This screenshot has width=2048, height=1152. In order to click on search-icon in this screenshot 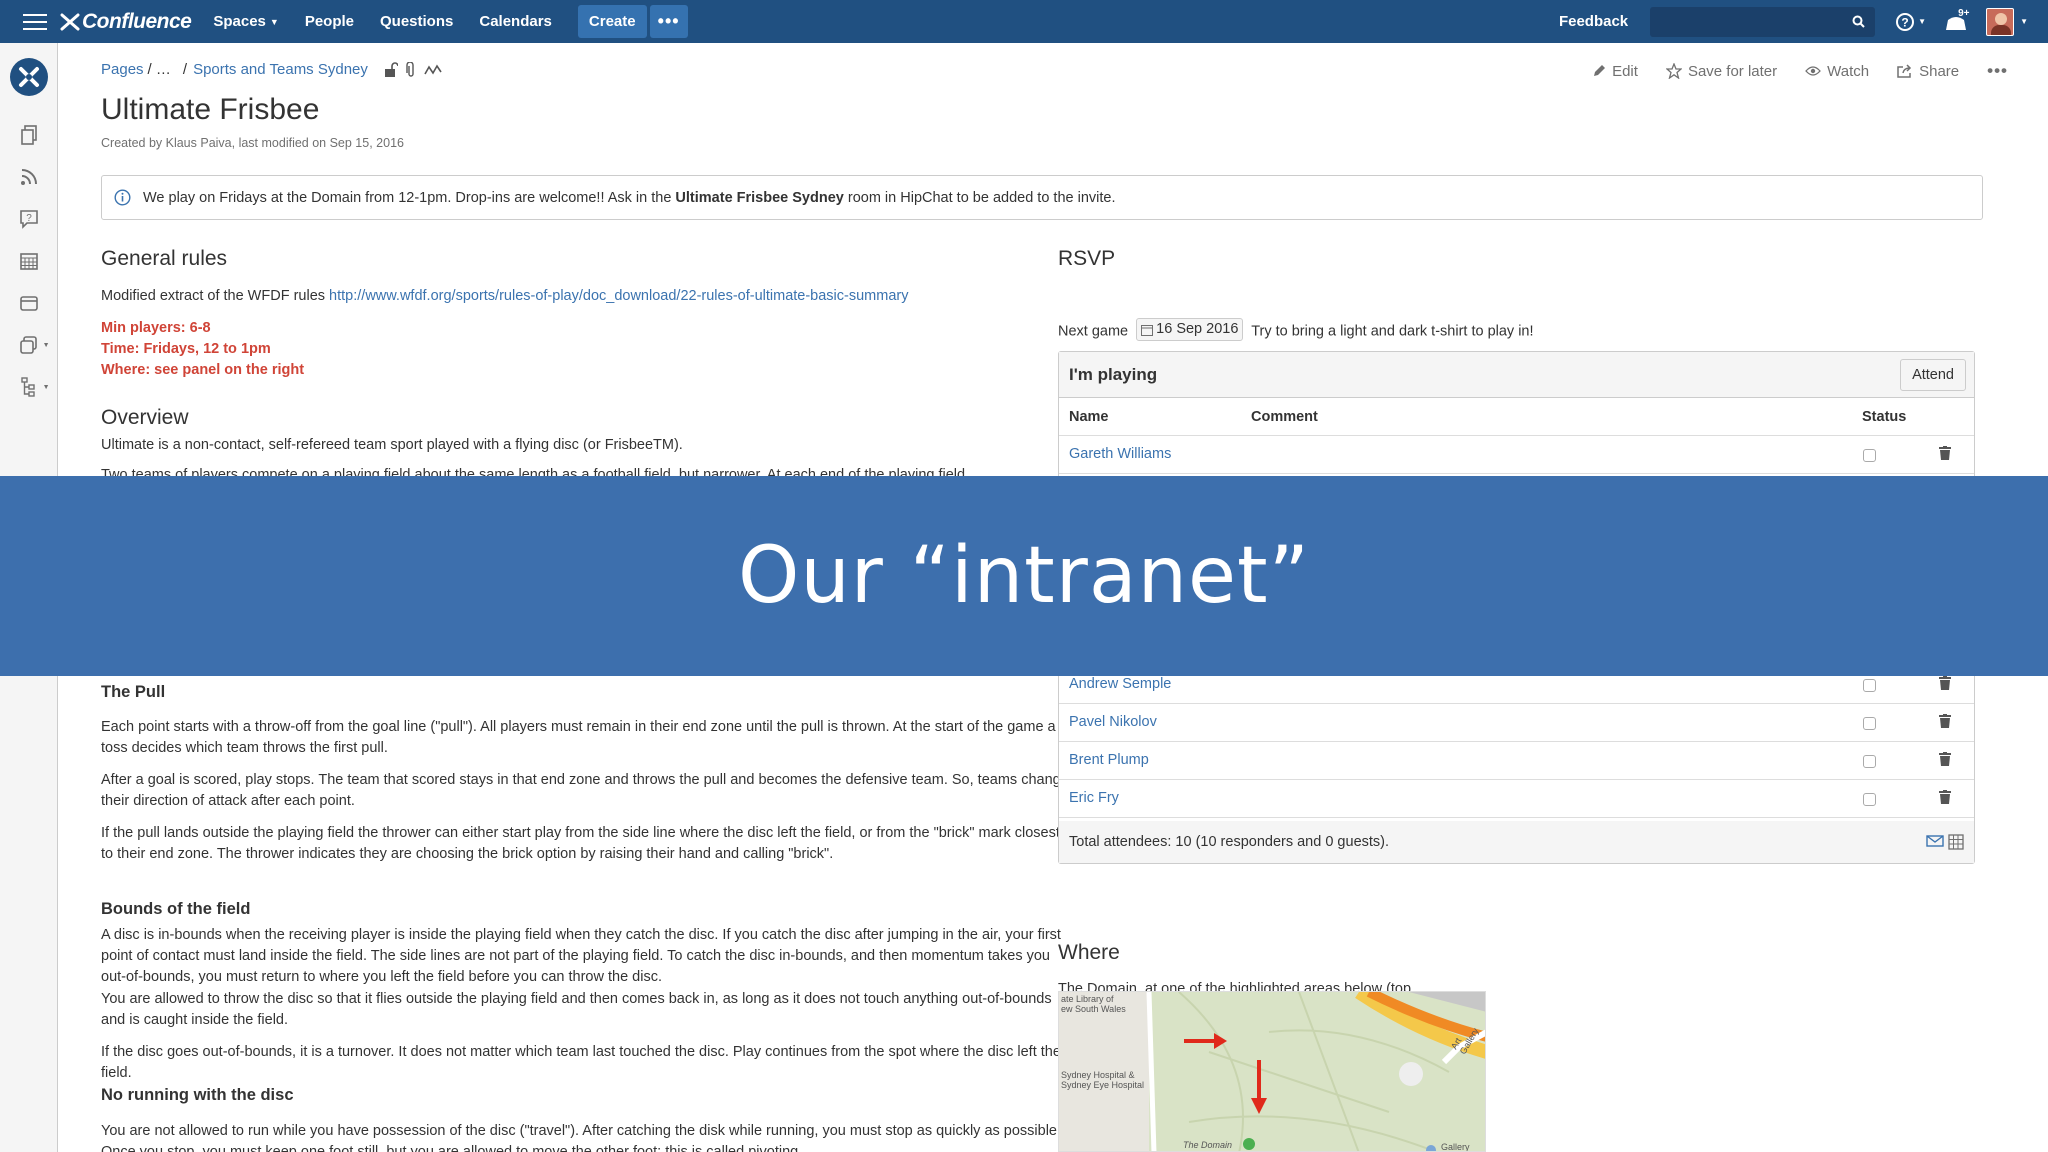, I will do `click(1858, 21)`.